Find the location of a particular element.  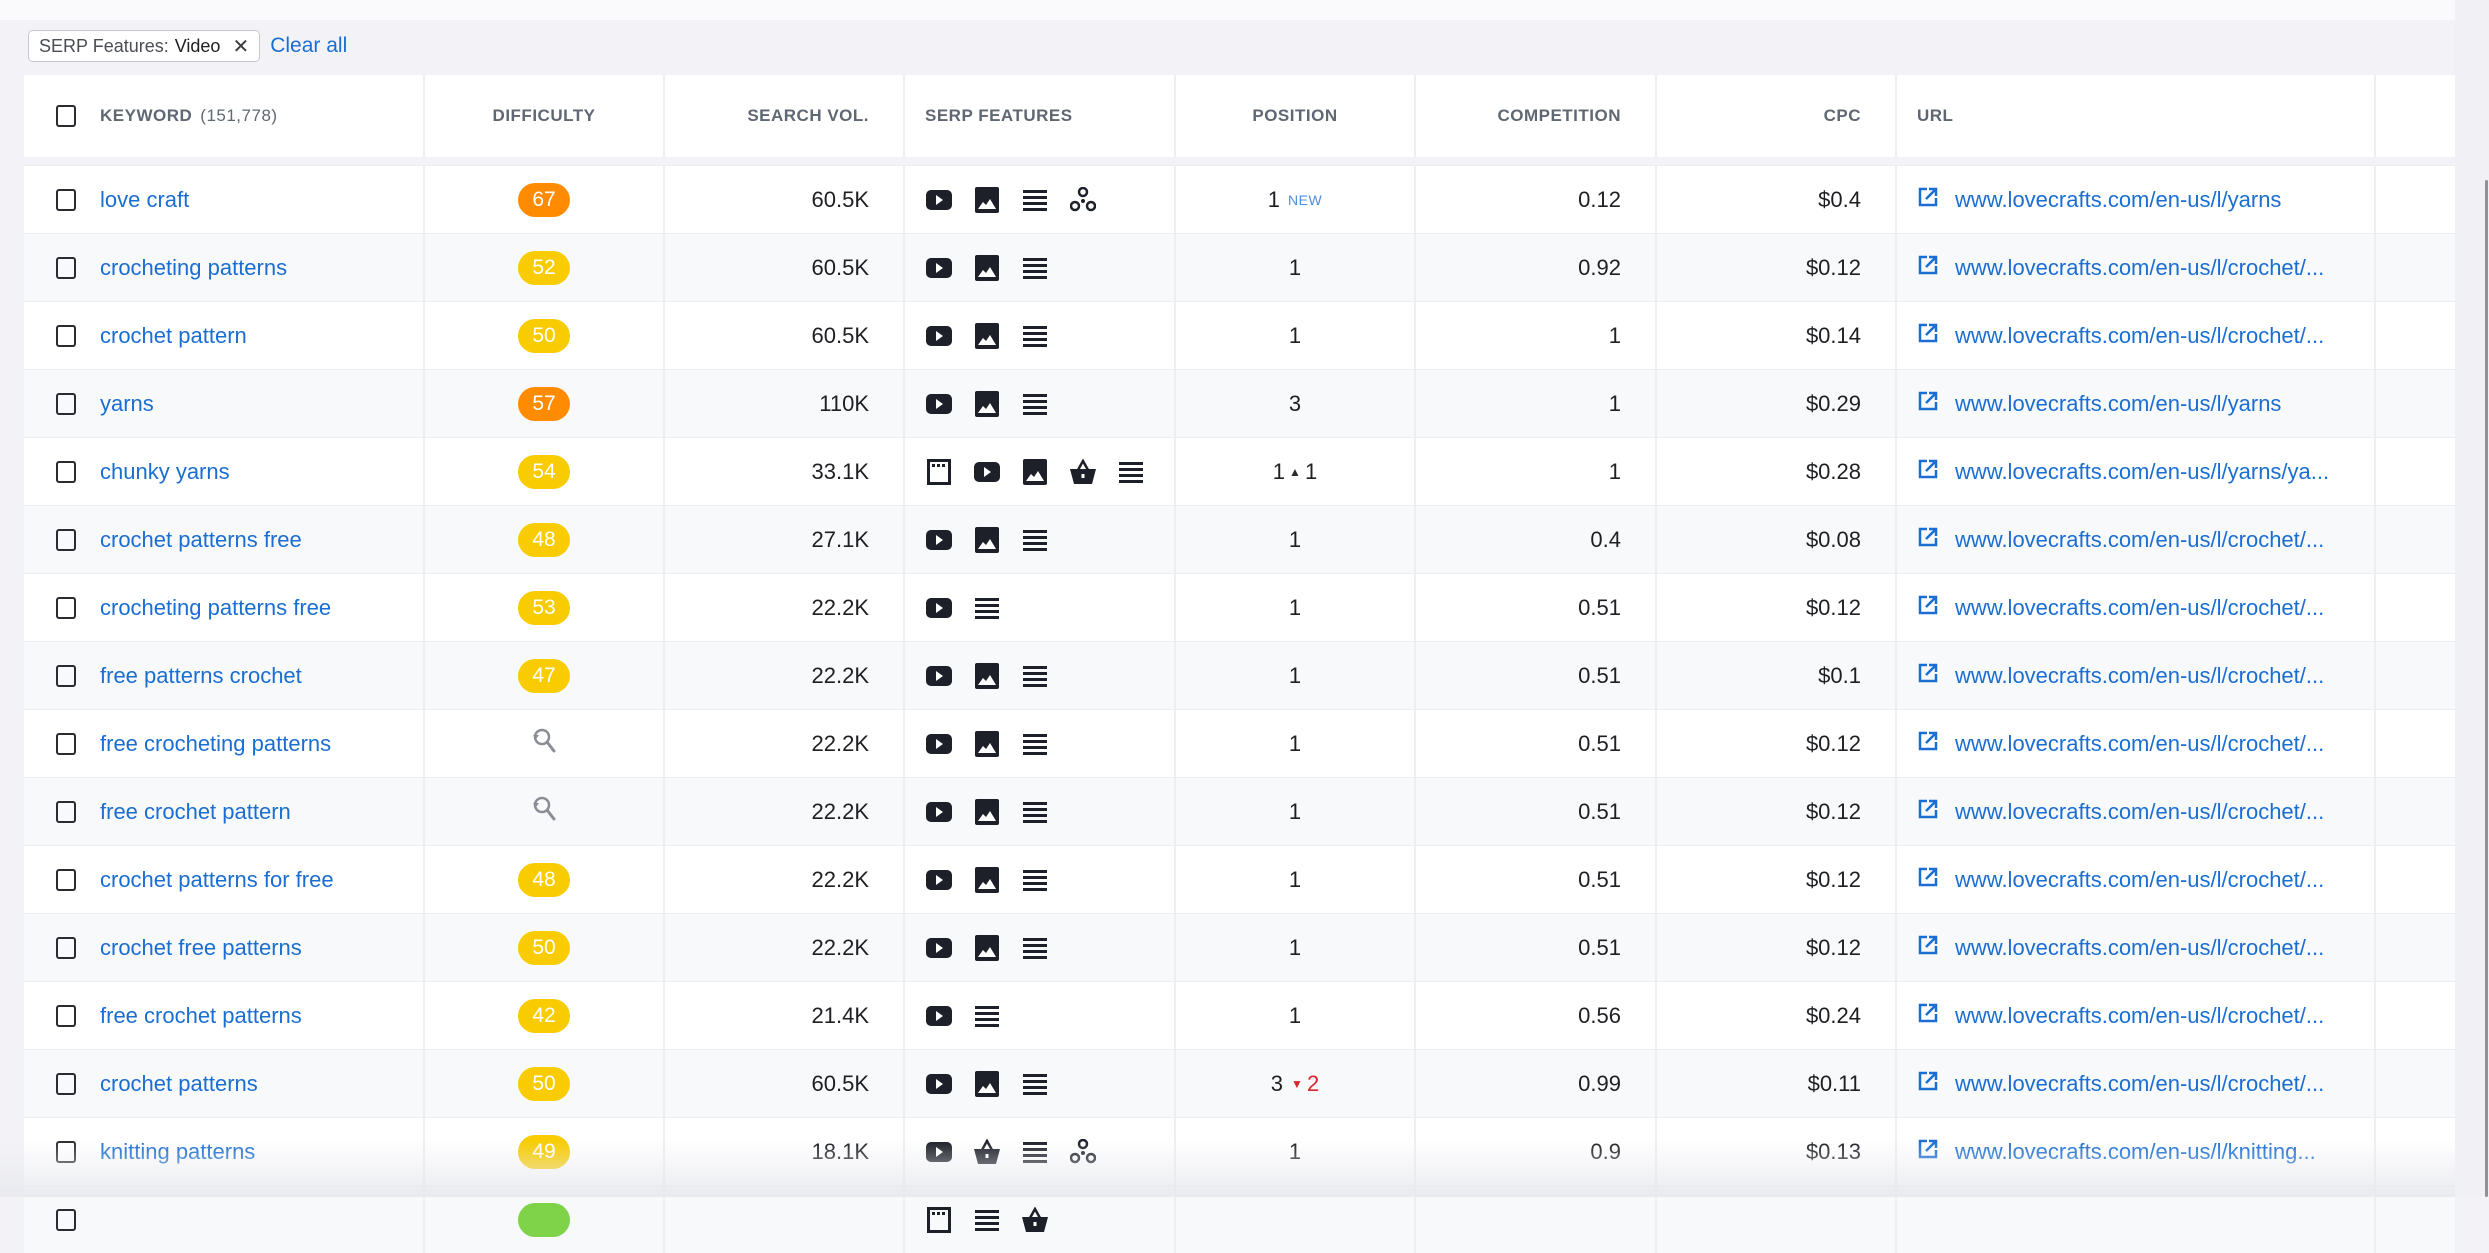

filter-chip-serp-features: SERP Features: Video ✕ is located at coordinates (144, 46).